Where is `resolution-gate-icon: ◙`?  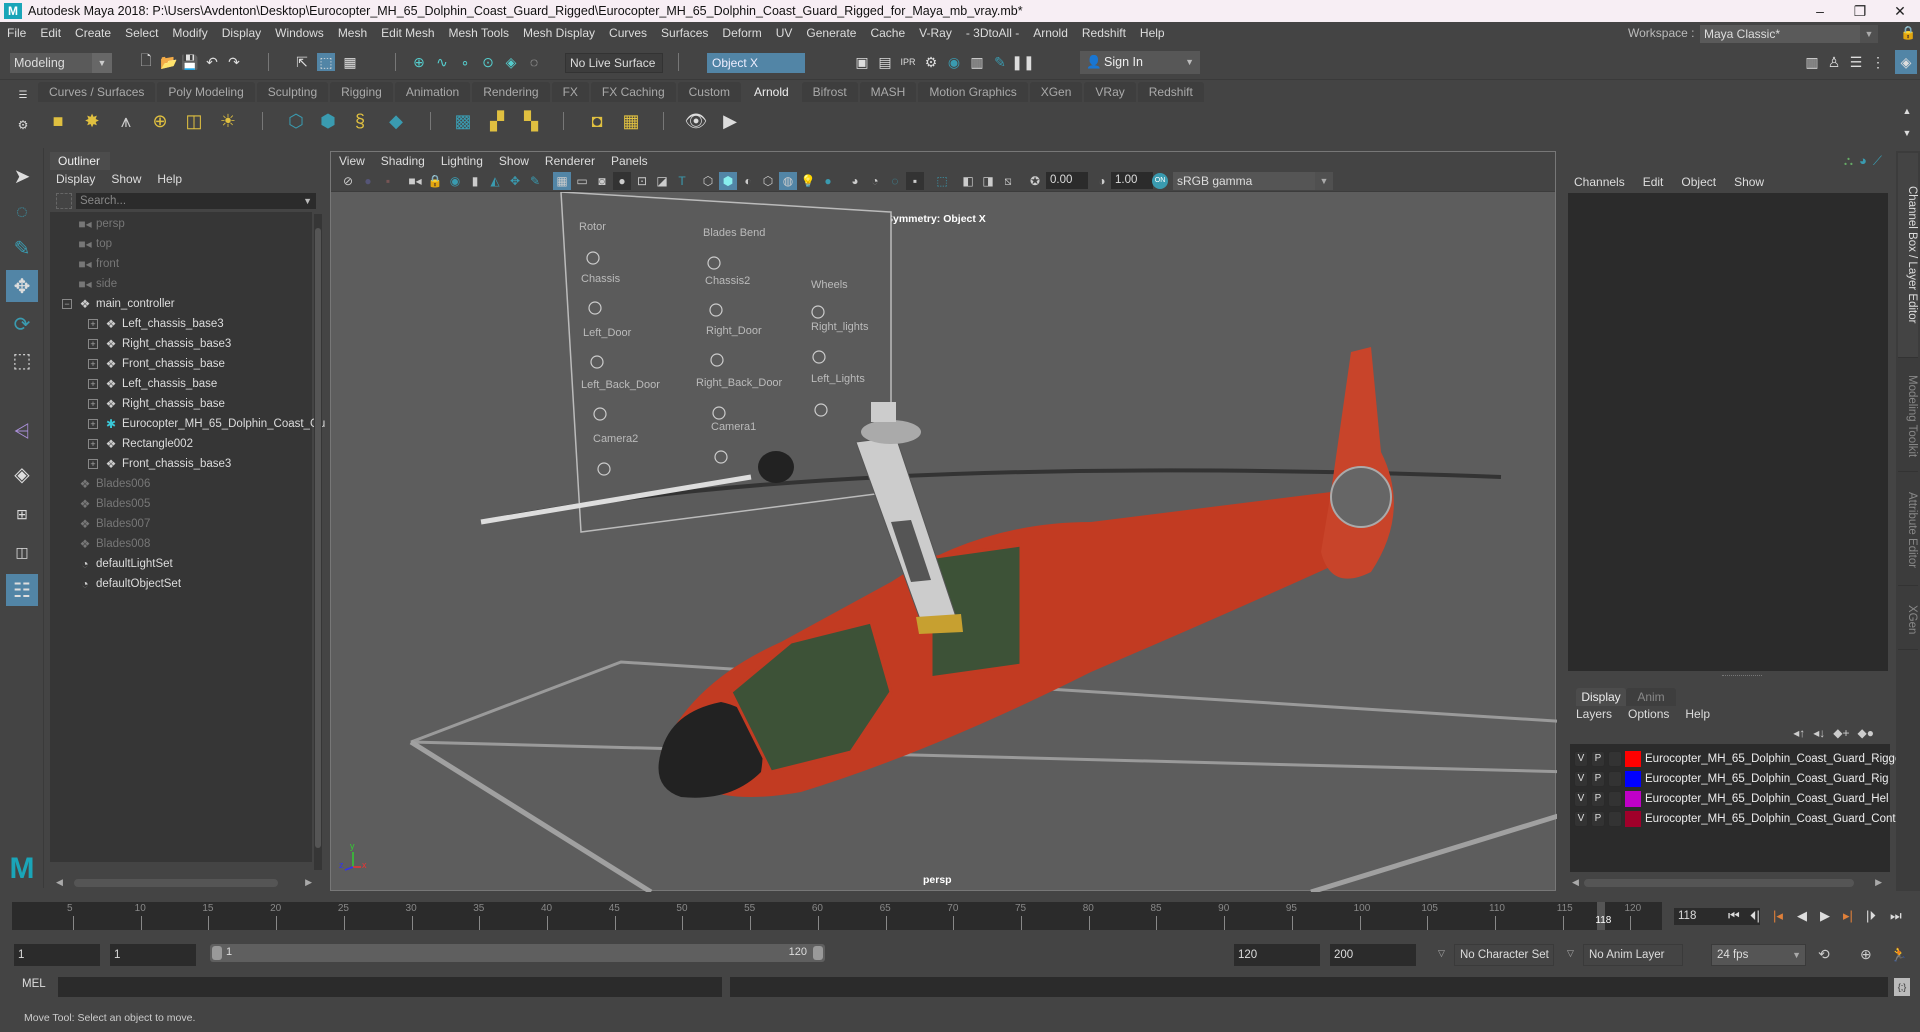 resolution-gate-icon: ◙ is located at coordinates (602, 181).